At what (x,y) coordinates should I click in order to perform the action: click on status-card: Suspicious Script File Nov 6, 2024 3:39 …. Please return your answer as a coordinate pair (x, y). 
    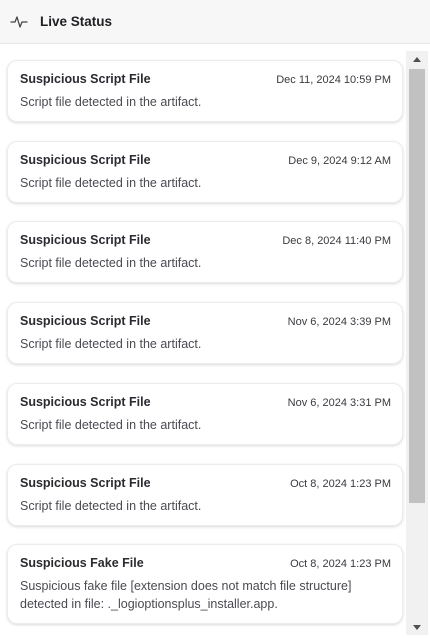
    Looking at the image, I should click on (205, 333).